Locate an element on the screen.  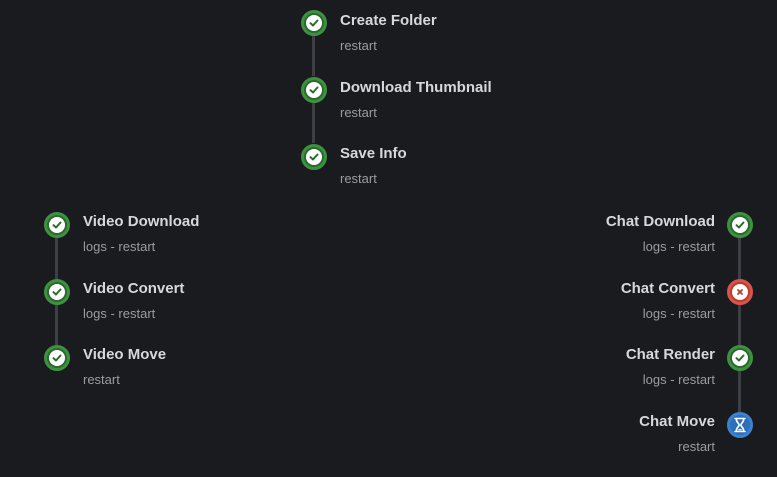
step-title: Video Convert is located at coordinates (134, 288).